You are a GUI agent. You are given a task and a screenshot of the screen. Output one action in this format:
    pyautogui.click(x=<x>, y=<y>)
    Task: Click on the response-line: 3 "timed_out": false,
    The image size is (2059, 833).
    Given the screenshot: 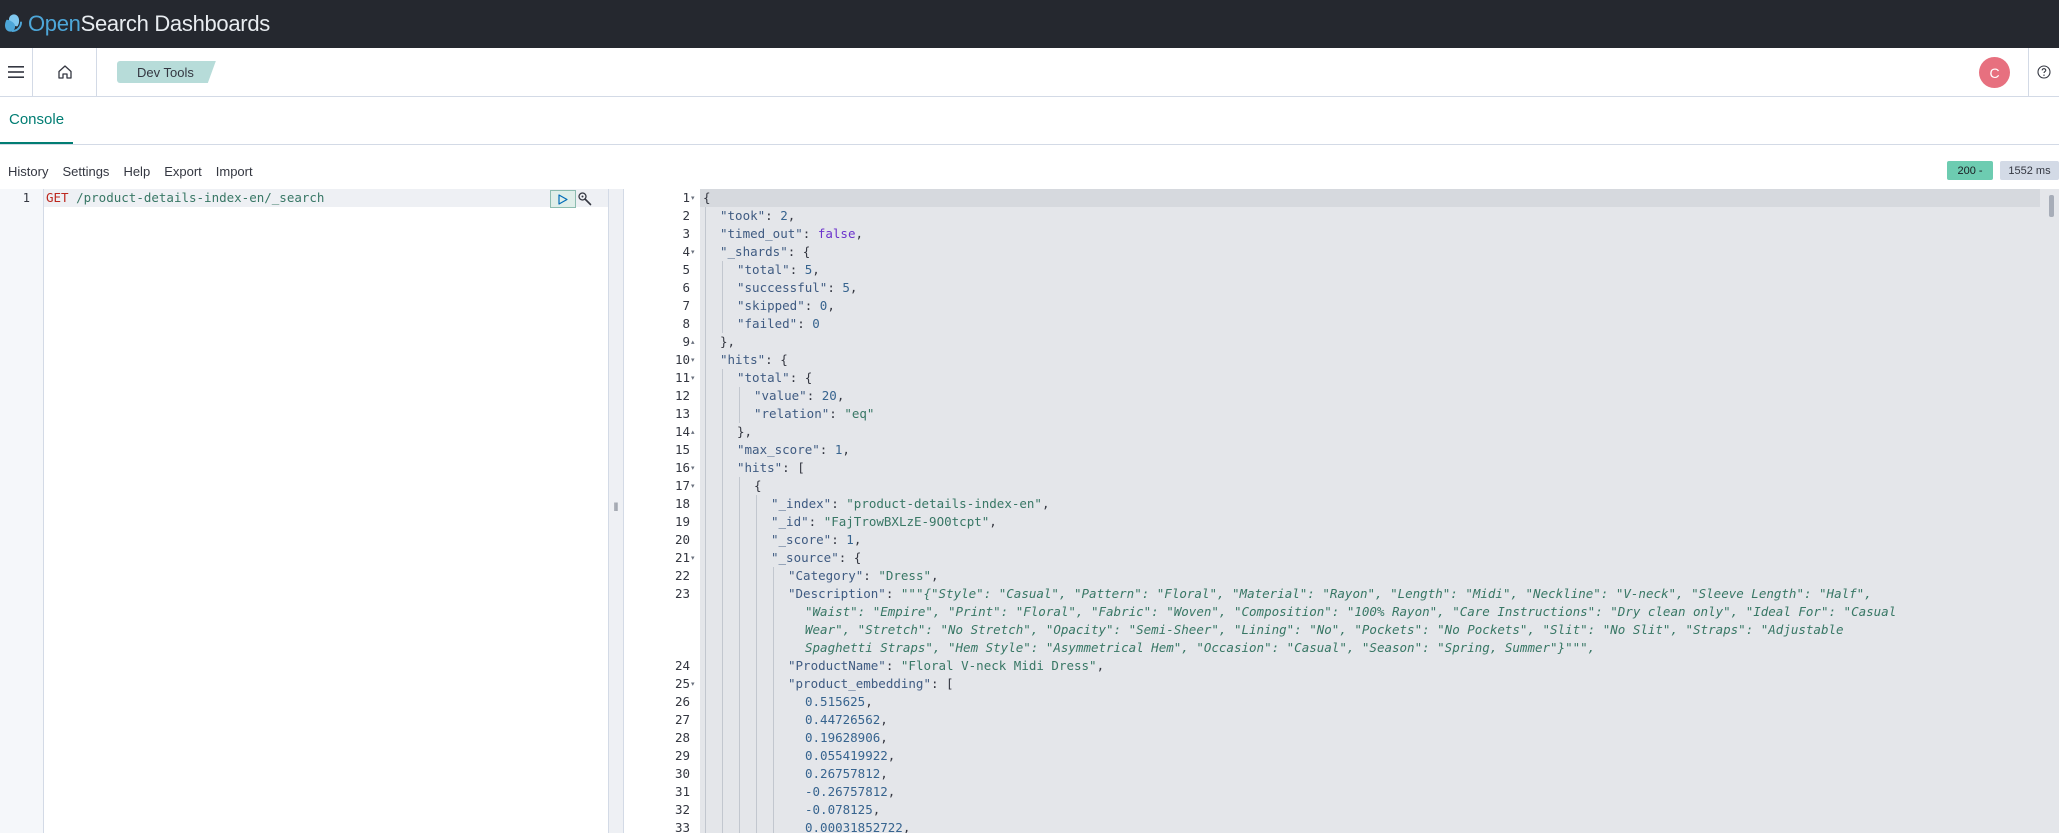 What is the action you would take?
    pyautogui.click(x=1334, y=234)
    